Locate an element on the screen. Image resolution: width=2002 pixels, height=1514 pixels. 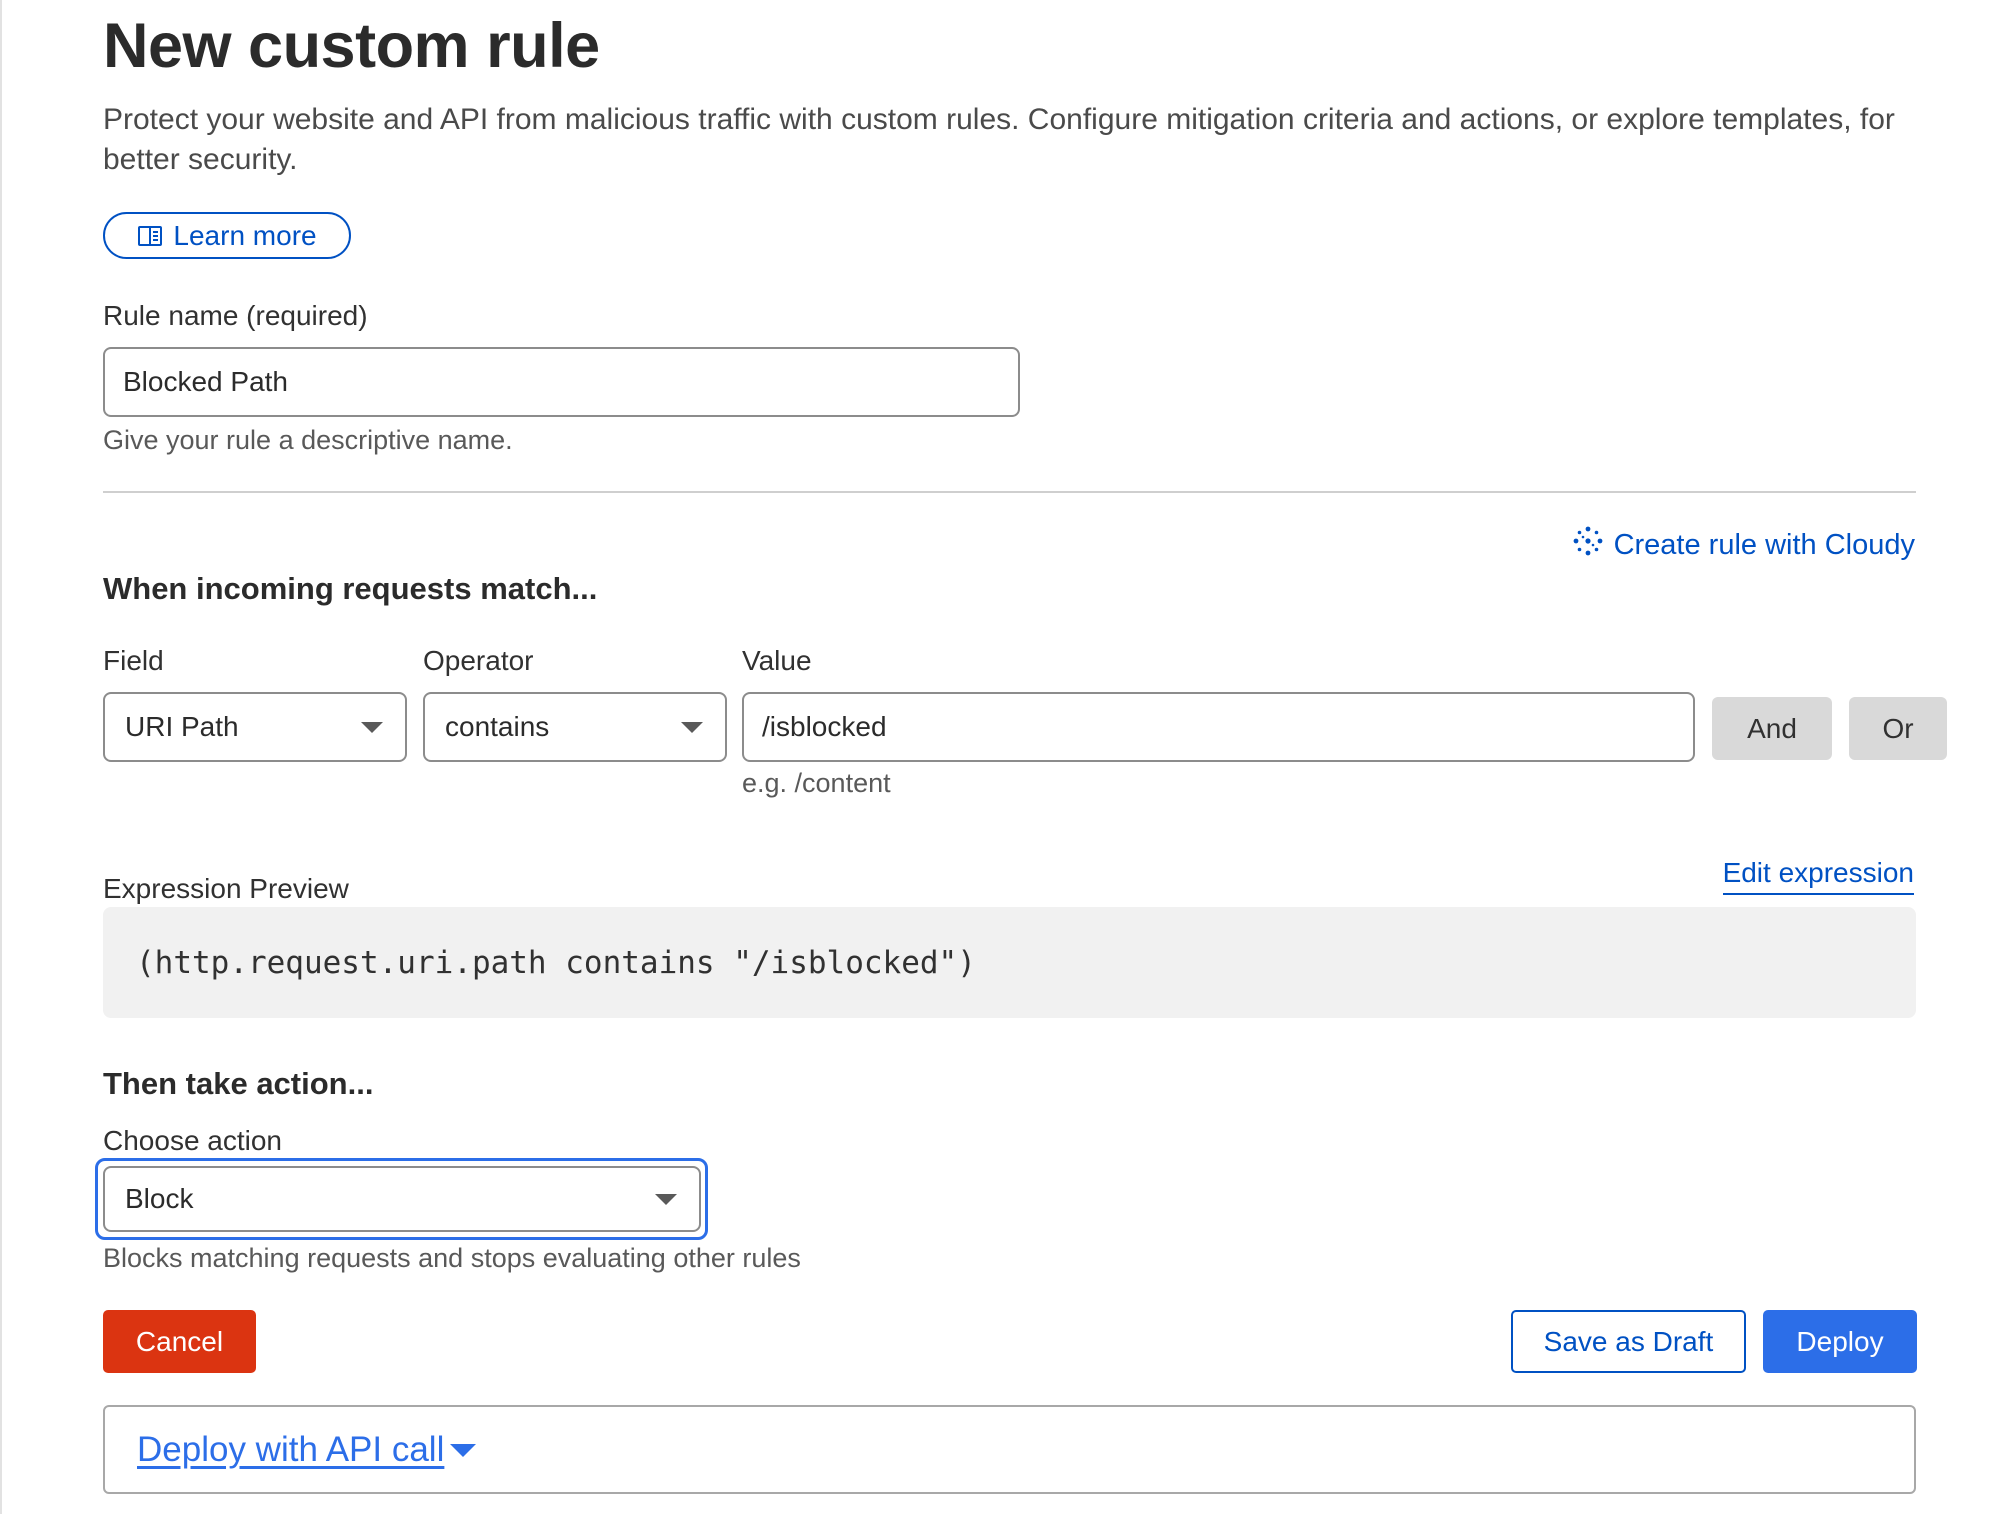
cancel-button: Cancel is located at coordinates (179, 1341).